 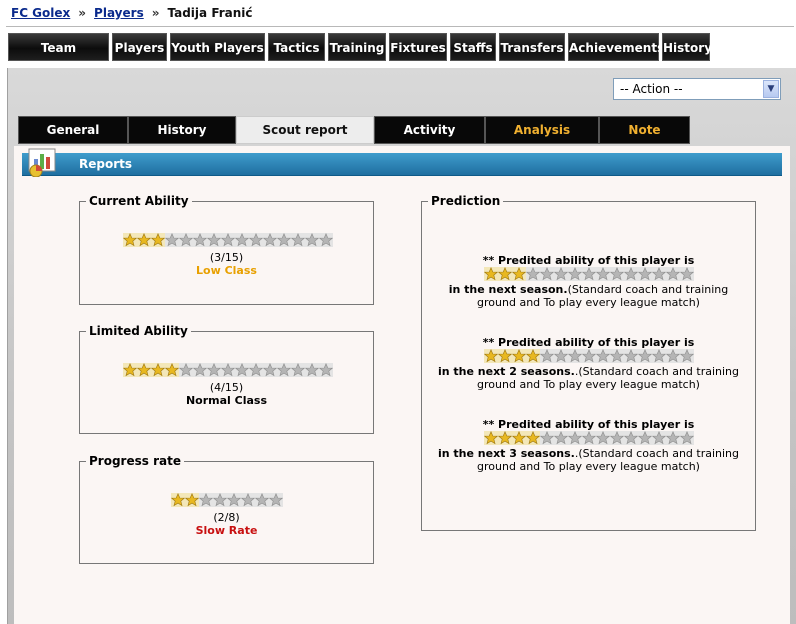 What do you see at coordinates (357, 47) in the screenshot?
I see `nav-training: Training` at bounding box center [357, 47].